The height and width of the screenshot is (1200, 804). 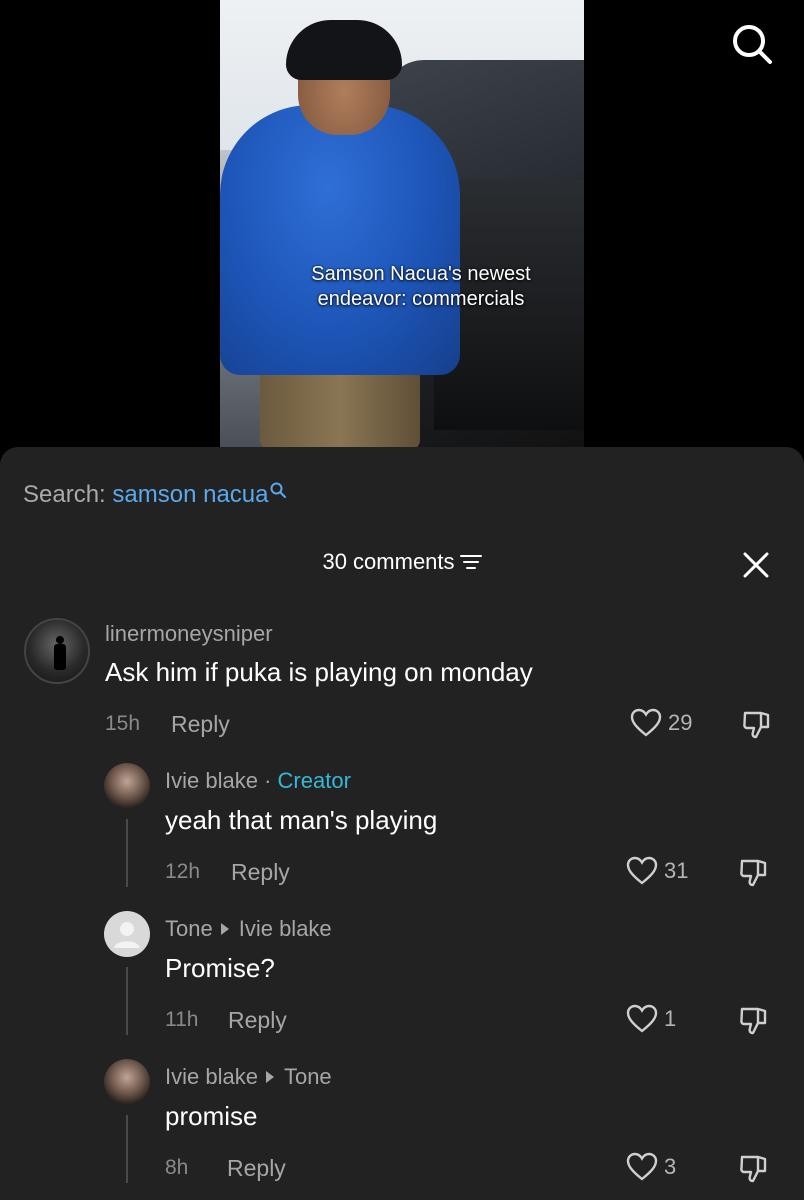 I want to click on comments-header: 30 comments, so click(x=402, y=563).